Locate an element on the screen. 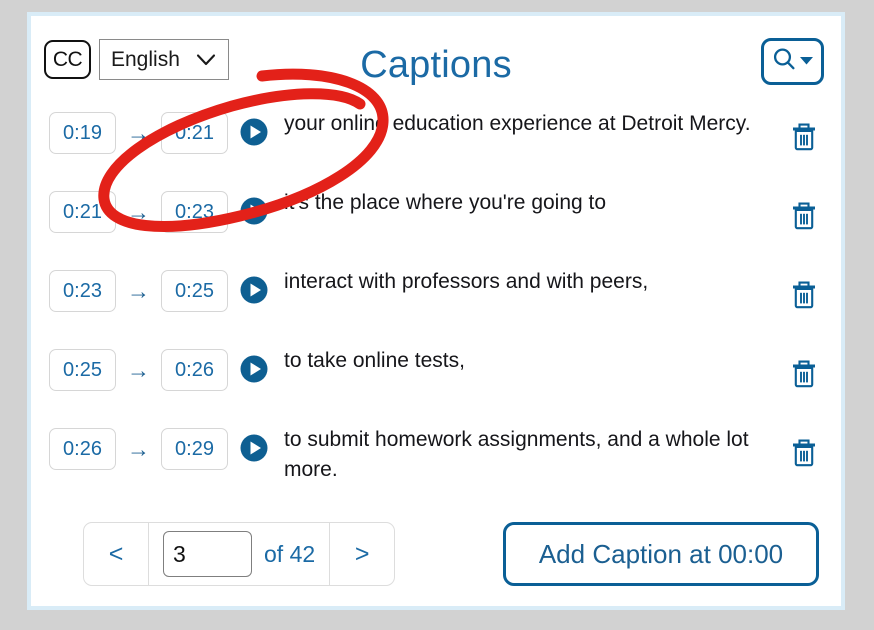 This screenshot has height=630, width=874. caption-end-time-value: 0:25 is located at coordinates (194, 290).